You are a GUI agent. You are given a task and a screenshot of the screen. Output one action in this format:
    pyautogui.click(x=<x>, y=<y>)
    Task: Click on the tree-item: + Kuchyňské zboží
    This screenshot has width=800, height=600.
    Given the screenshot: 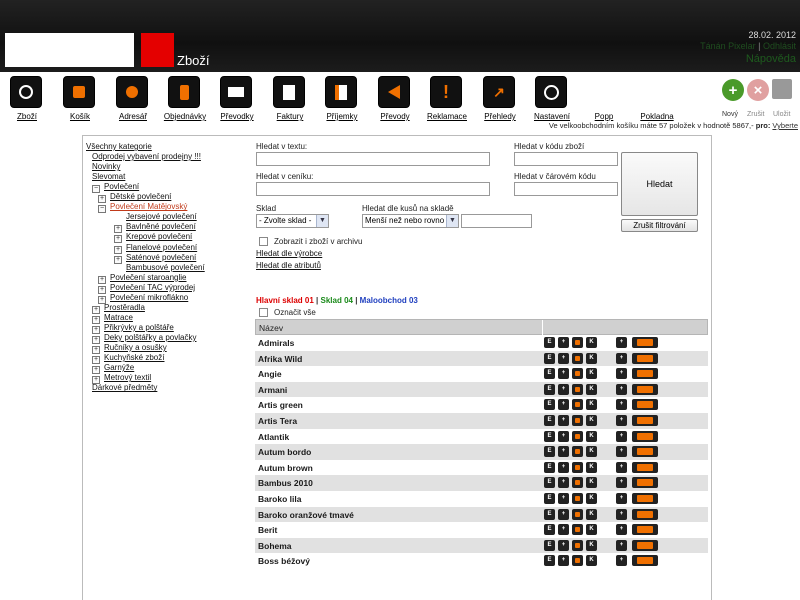 What is the action you would take?
    pyautogui.click(x=128, y=359)
    